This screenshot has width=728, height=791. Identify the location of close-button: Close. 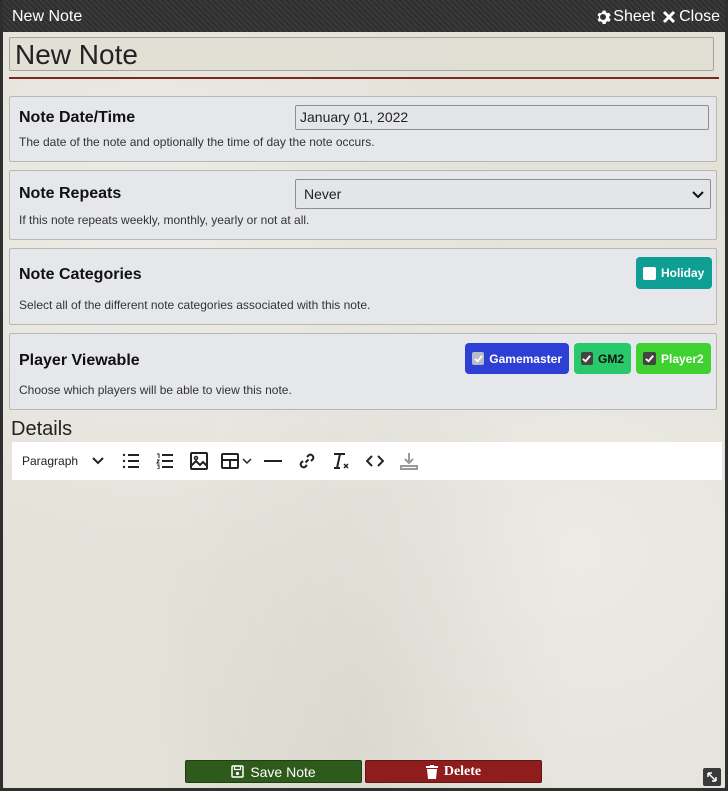
(690, 17).